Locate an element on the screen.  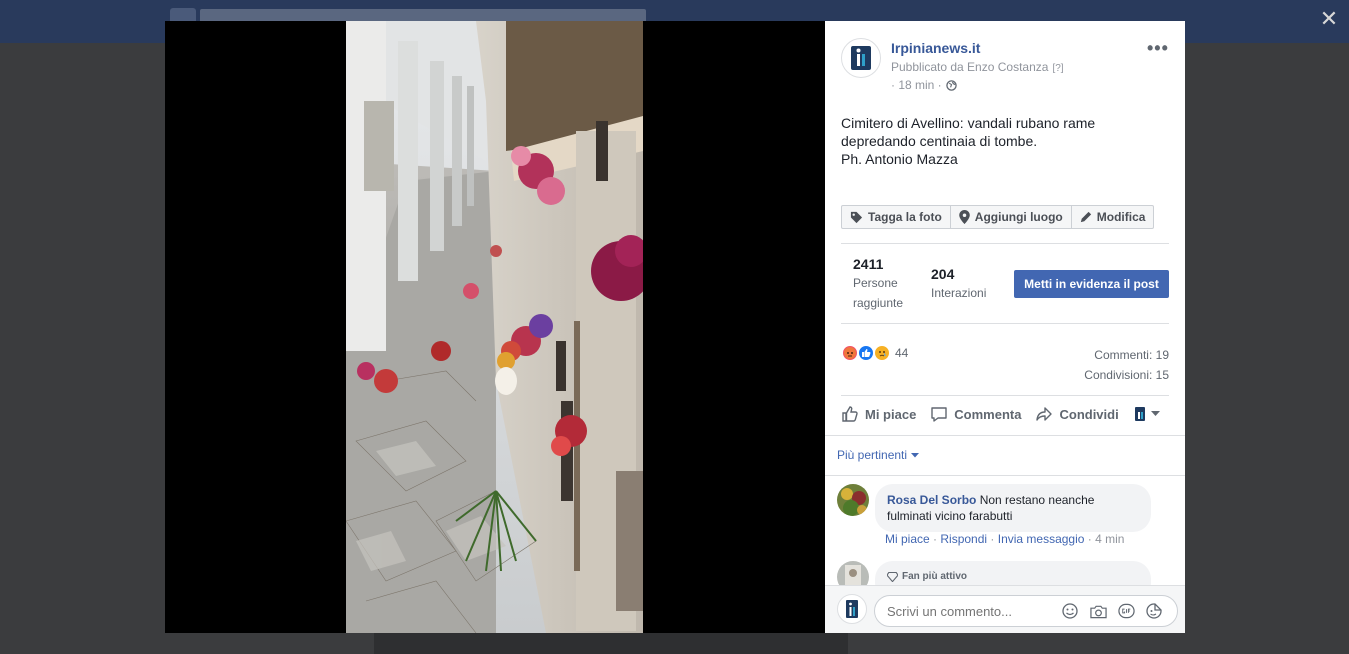
shares-count-link: Condivisioni: 15 is located at coordinates (1126, 375).